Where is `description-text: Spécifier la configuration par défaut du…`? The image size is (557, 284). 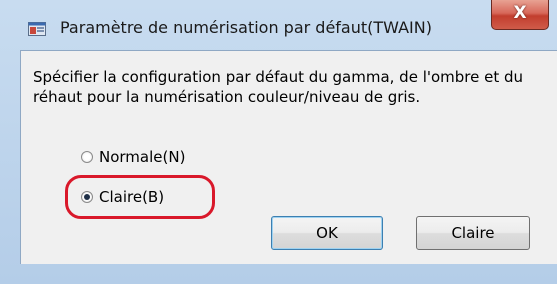
description-text: Spécifier la configuration par défaut du… is located at coordinates (278, 87).